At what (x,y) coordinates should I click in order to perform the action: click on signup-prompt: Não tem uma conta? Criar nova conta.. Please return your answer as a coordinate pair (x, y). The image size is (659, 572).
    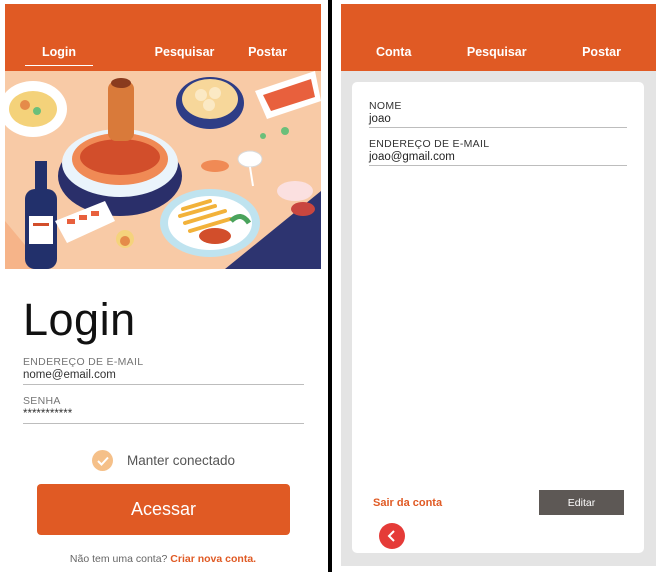
    Looking at the image, I should click on (163, 559).